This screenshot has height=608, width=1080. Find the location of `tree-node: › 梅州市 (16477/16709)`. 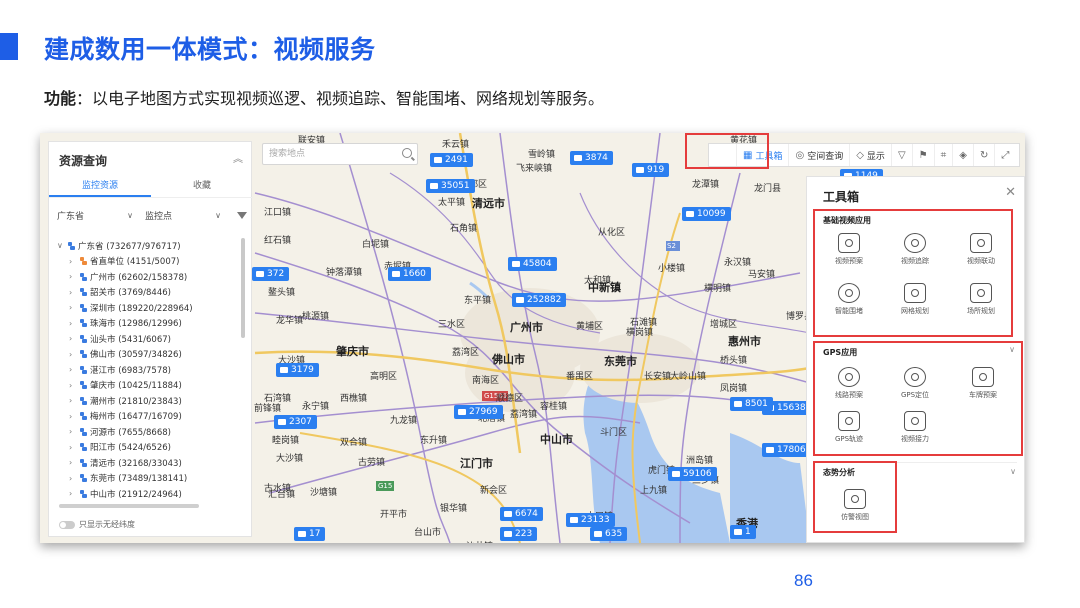

tree-node: › 梅州市 (16477/16709) is located at coordinates (150, 417).